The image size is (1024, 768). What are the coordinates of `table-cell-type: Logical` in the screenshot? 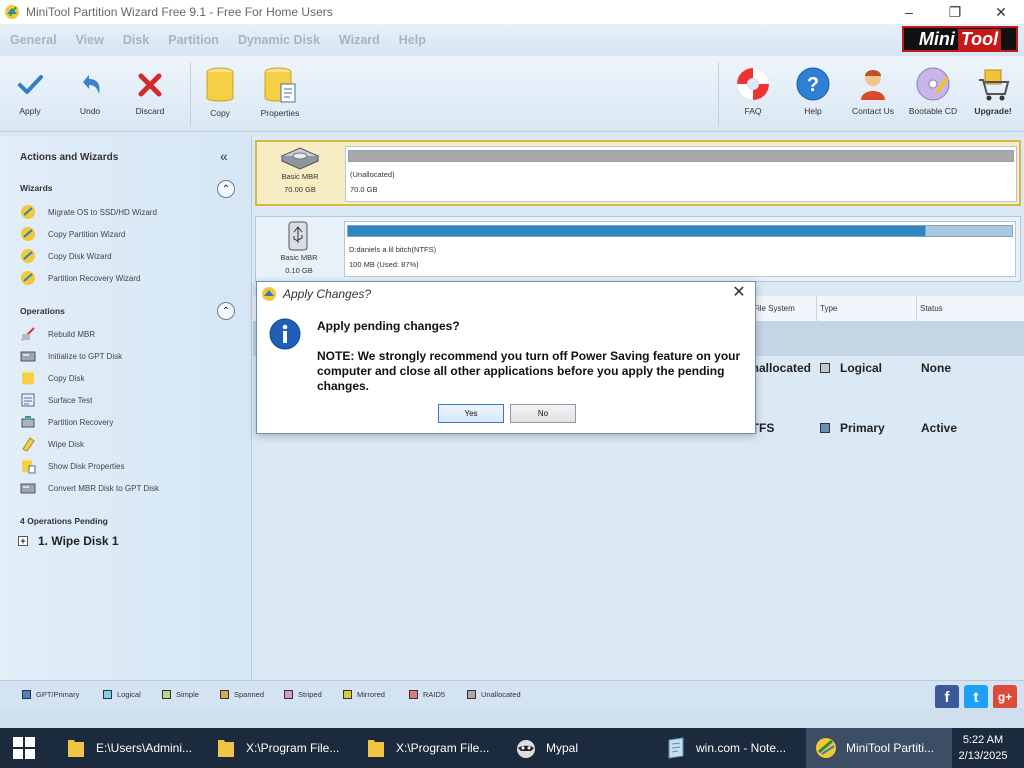 It's located at (851, 368).